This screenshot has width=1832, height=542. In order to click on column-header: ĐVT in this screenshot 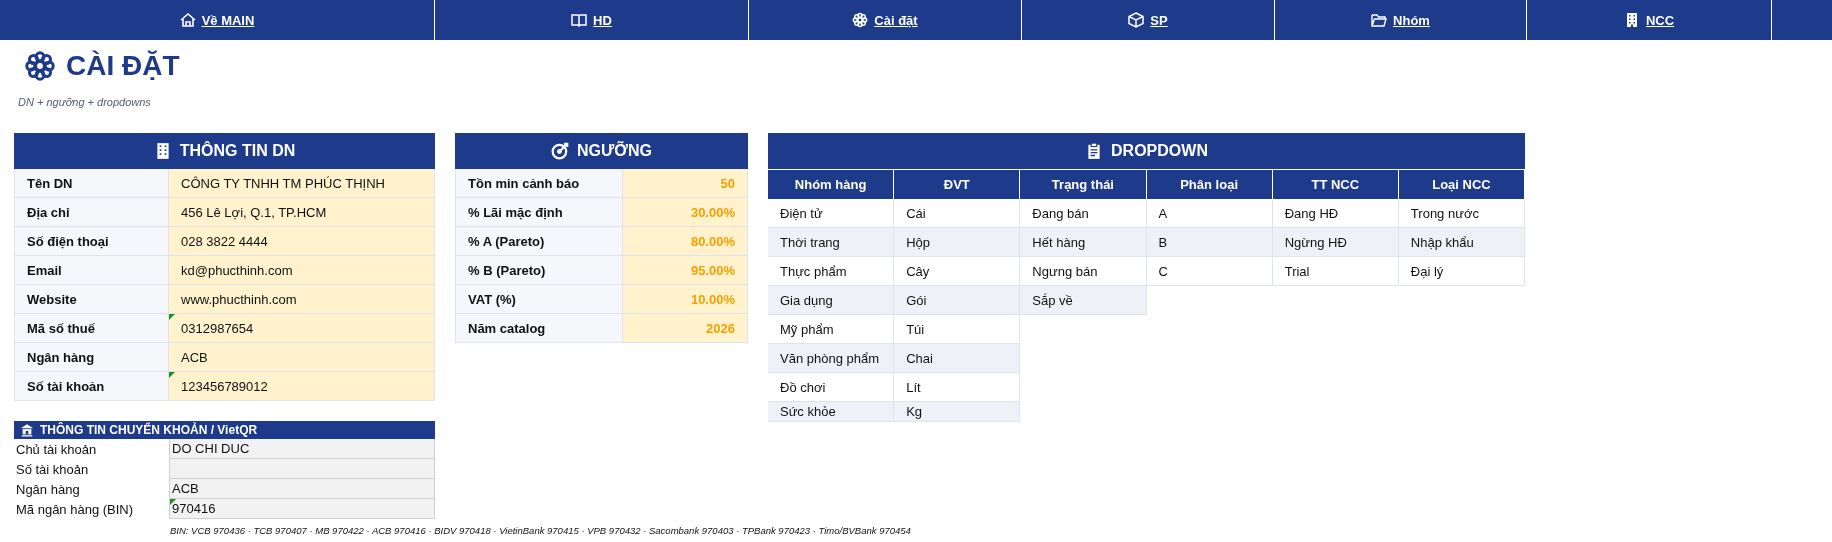, I will do `click(957, 184)`.